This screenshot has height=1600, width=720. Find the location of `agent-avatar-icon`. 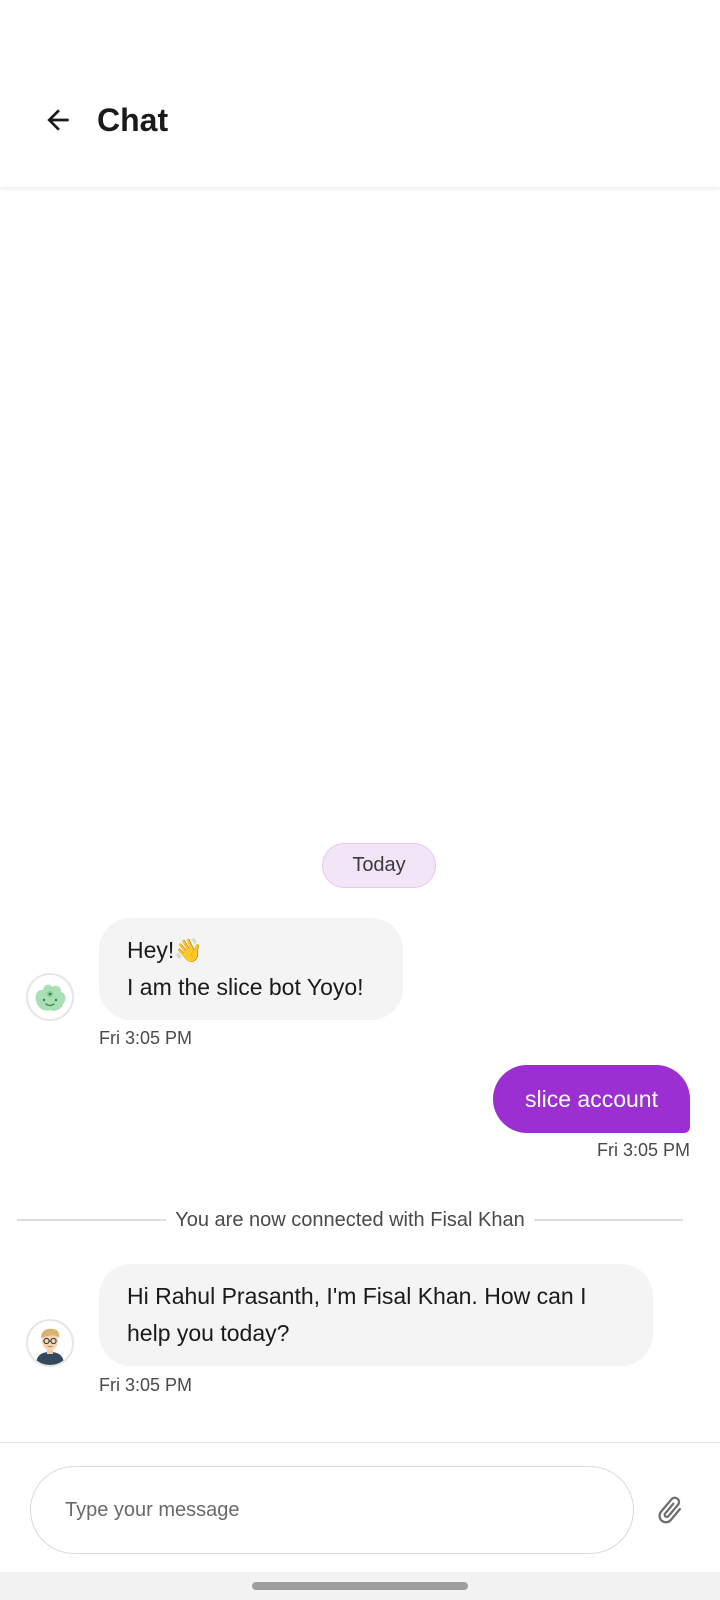

agent-avatar-icon is located at coordinates (50, 1343).